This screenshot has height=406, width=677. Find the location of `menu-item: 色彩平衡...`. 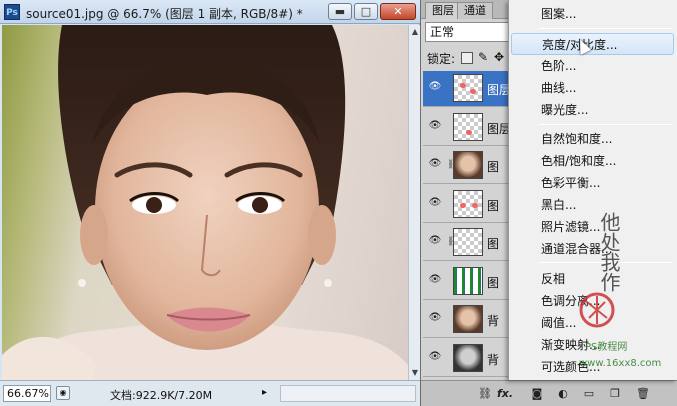

menu-item: 色彩平衡... is located at coordinates (592, 183).